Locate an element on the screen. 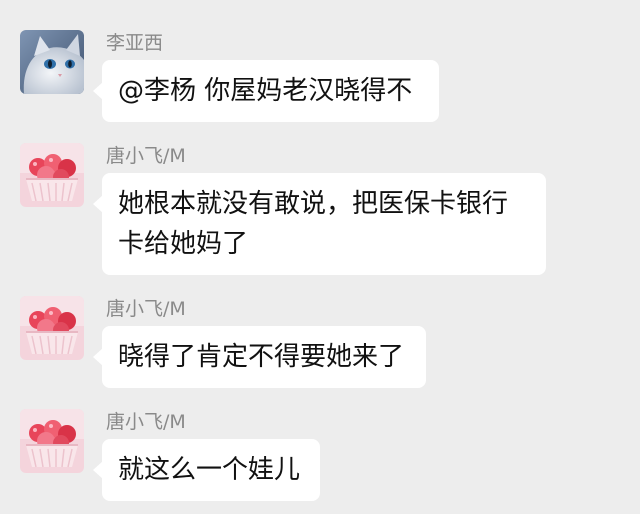 The image size is (640, 514). message-text: @李杨 你屋妈老汉晓得不 is located at coordinates (265, 91).